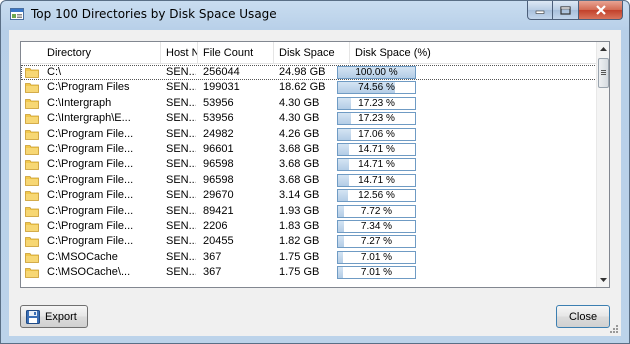  What do you see at coordinates (218, 210) in the screenshot?
I see `cell-file-count: 89421` at bounding box center [218, 210].